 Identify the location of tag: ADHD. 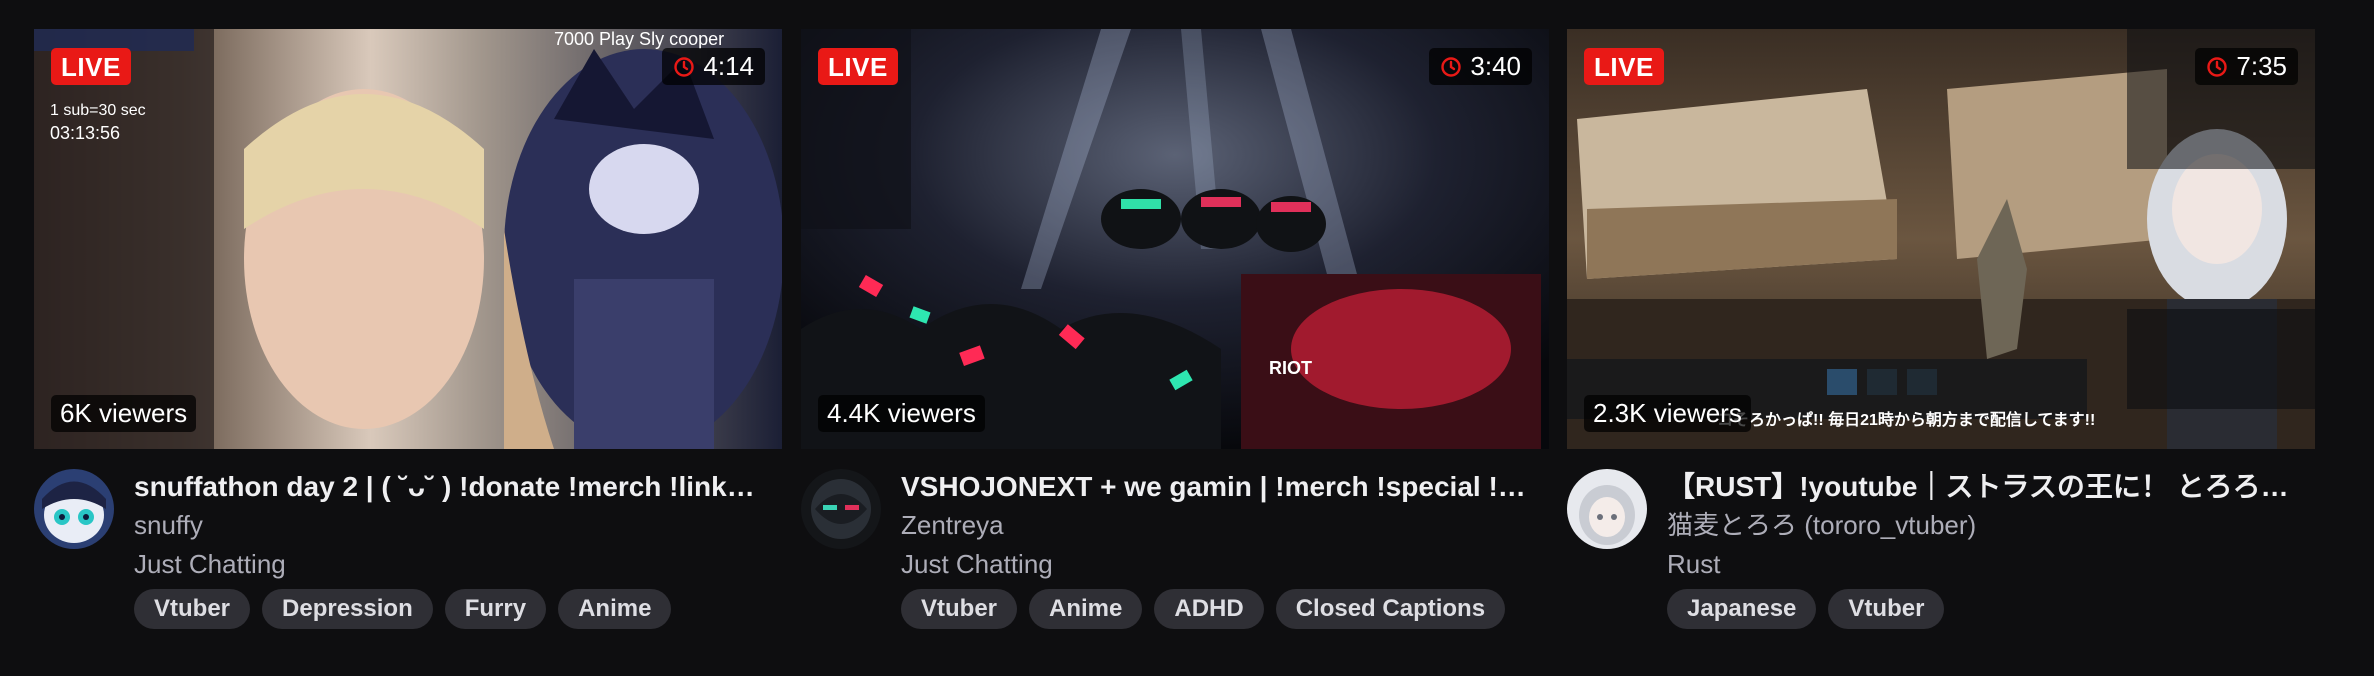
(1209, 609).